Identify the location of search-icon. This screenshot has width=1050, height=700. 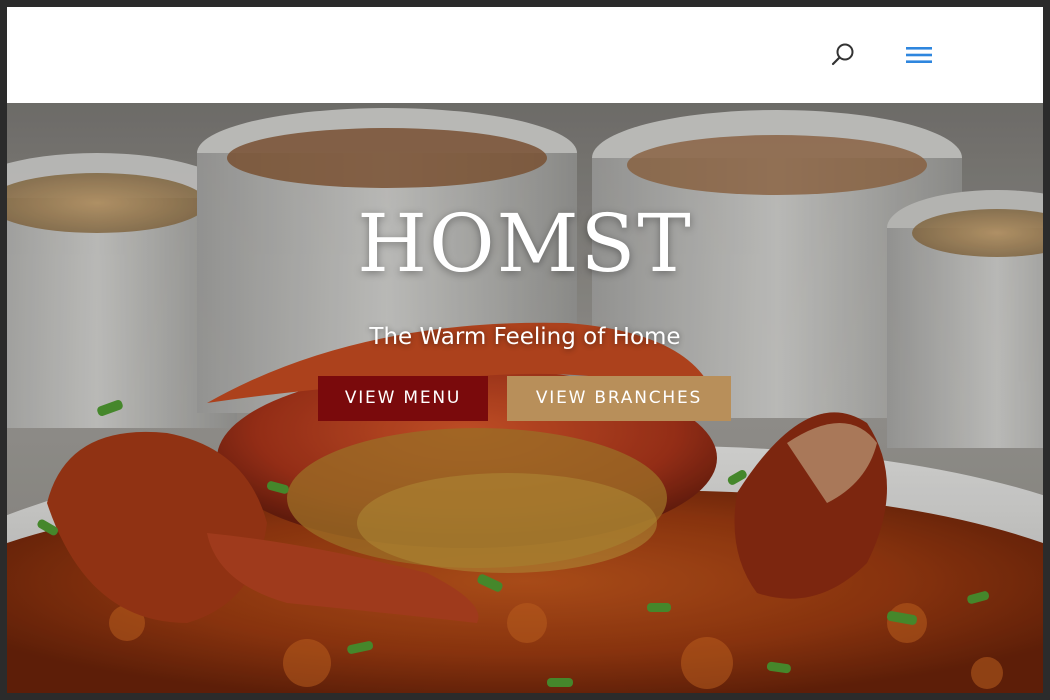
(842, 54).